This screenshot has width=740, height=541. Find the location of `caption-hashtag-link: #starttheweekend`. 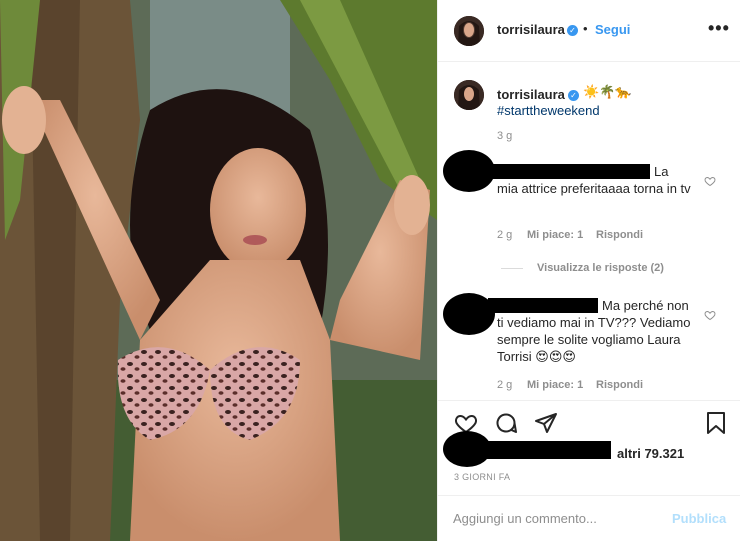

caption-hashtag-link: #starttheweekend is located at coordinates (548, 110).